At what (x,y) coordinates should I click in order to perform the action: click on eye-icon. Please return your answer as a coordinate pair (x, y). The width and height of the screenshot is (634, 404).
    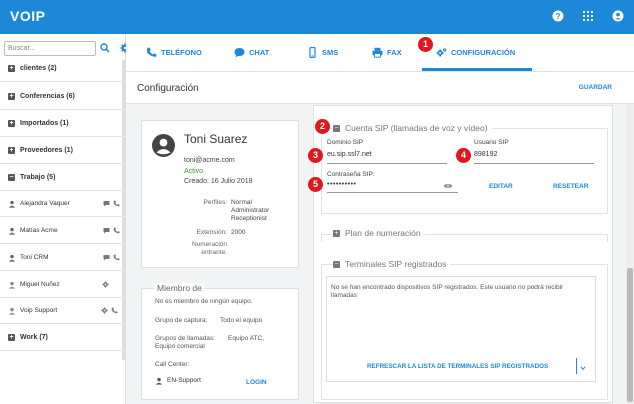
    Looking at the image, I should click on (448, 187).